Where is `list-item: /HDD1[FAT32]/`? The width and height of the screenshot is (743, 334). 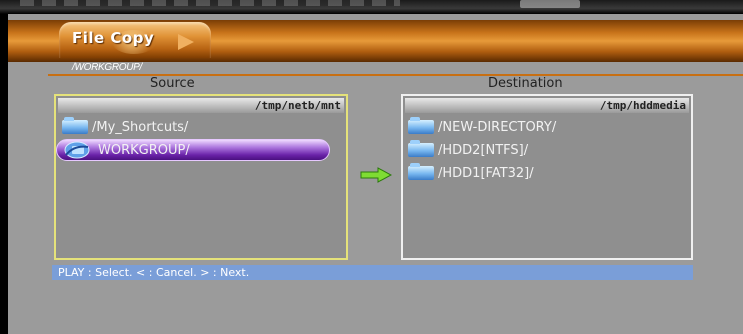
list-item: /HDD1[FAT32]/ is located at coordinates (471, 173).